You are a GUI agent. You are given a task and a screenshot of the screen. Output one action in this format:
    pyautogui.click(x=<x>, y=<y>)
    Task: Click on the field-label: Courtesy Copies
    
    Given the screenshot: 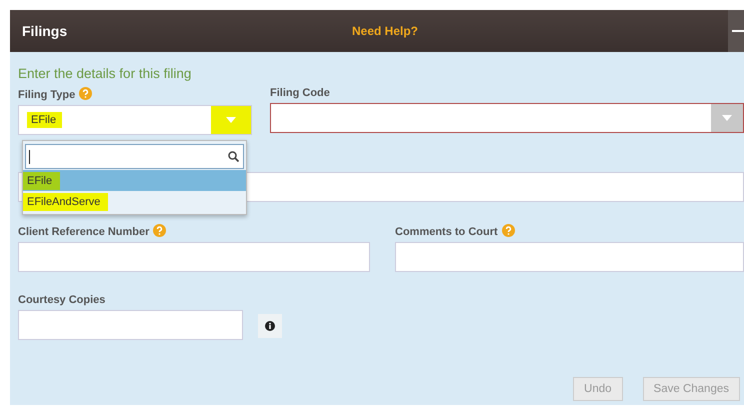 What is the action you would take?
    pyautogui.click(x=62, y=300)
    